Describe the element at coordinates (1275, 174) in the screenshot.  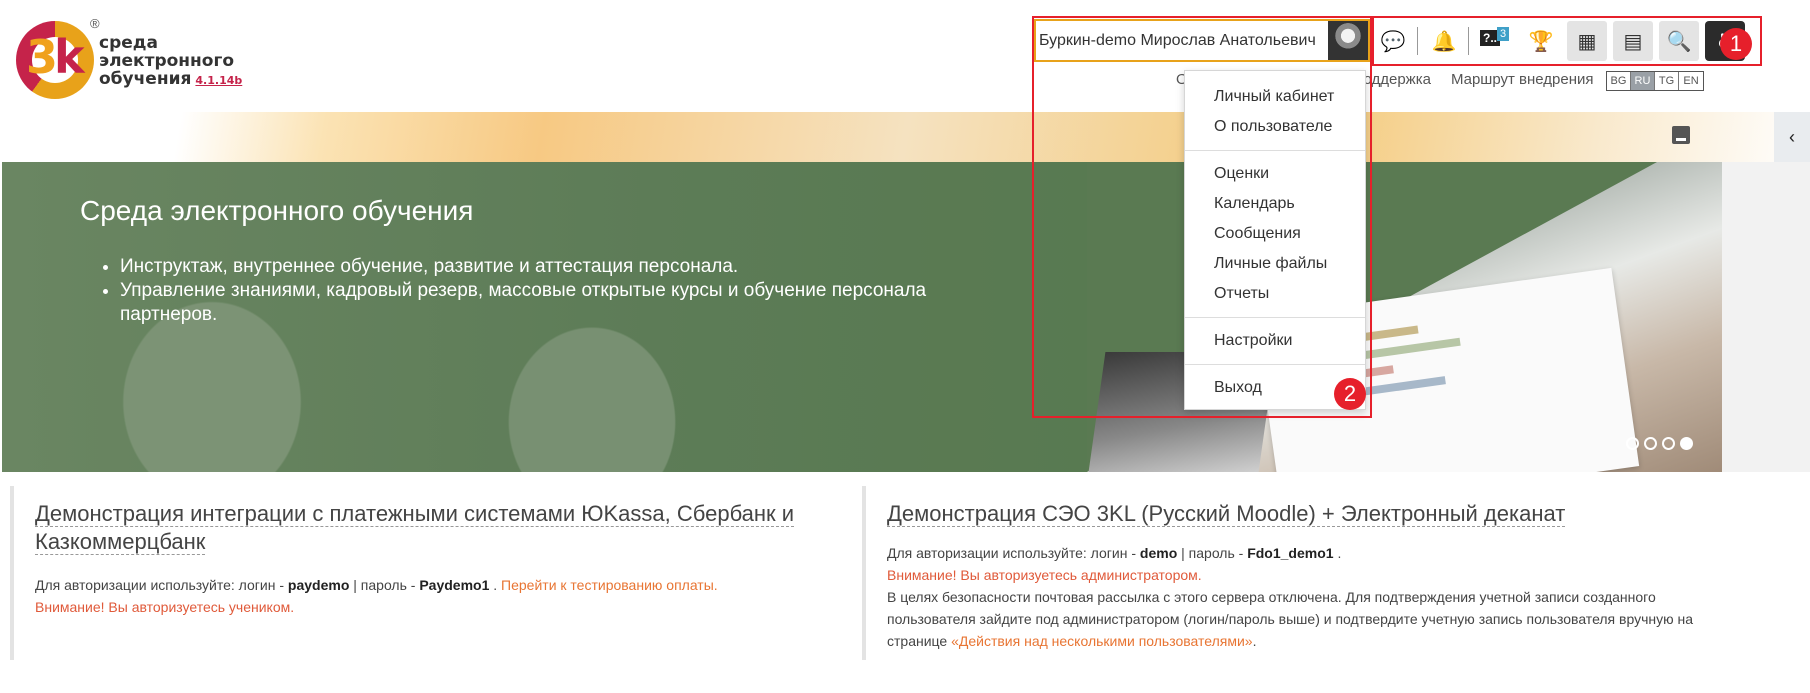
I see `menu-item-grades: Оценки` at that location.